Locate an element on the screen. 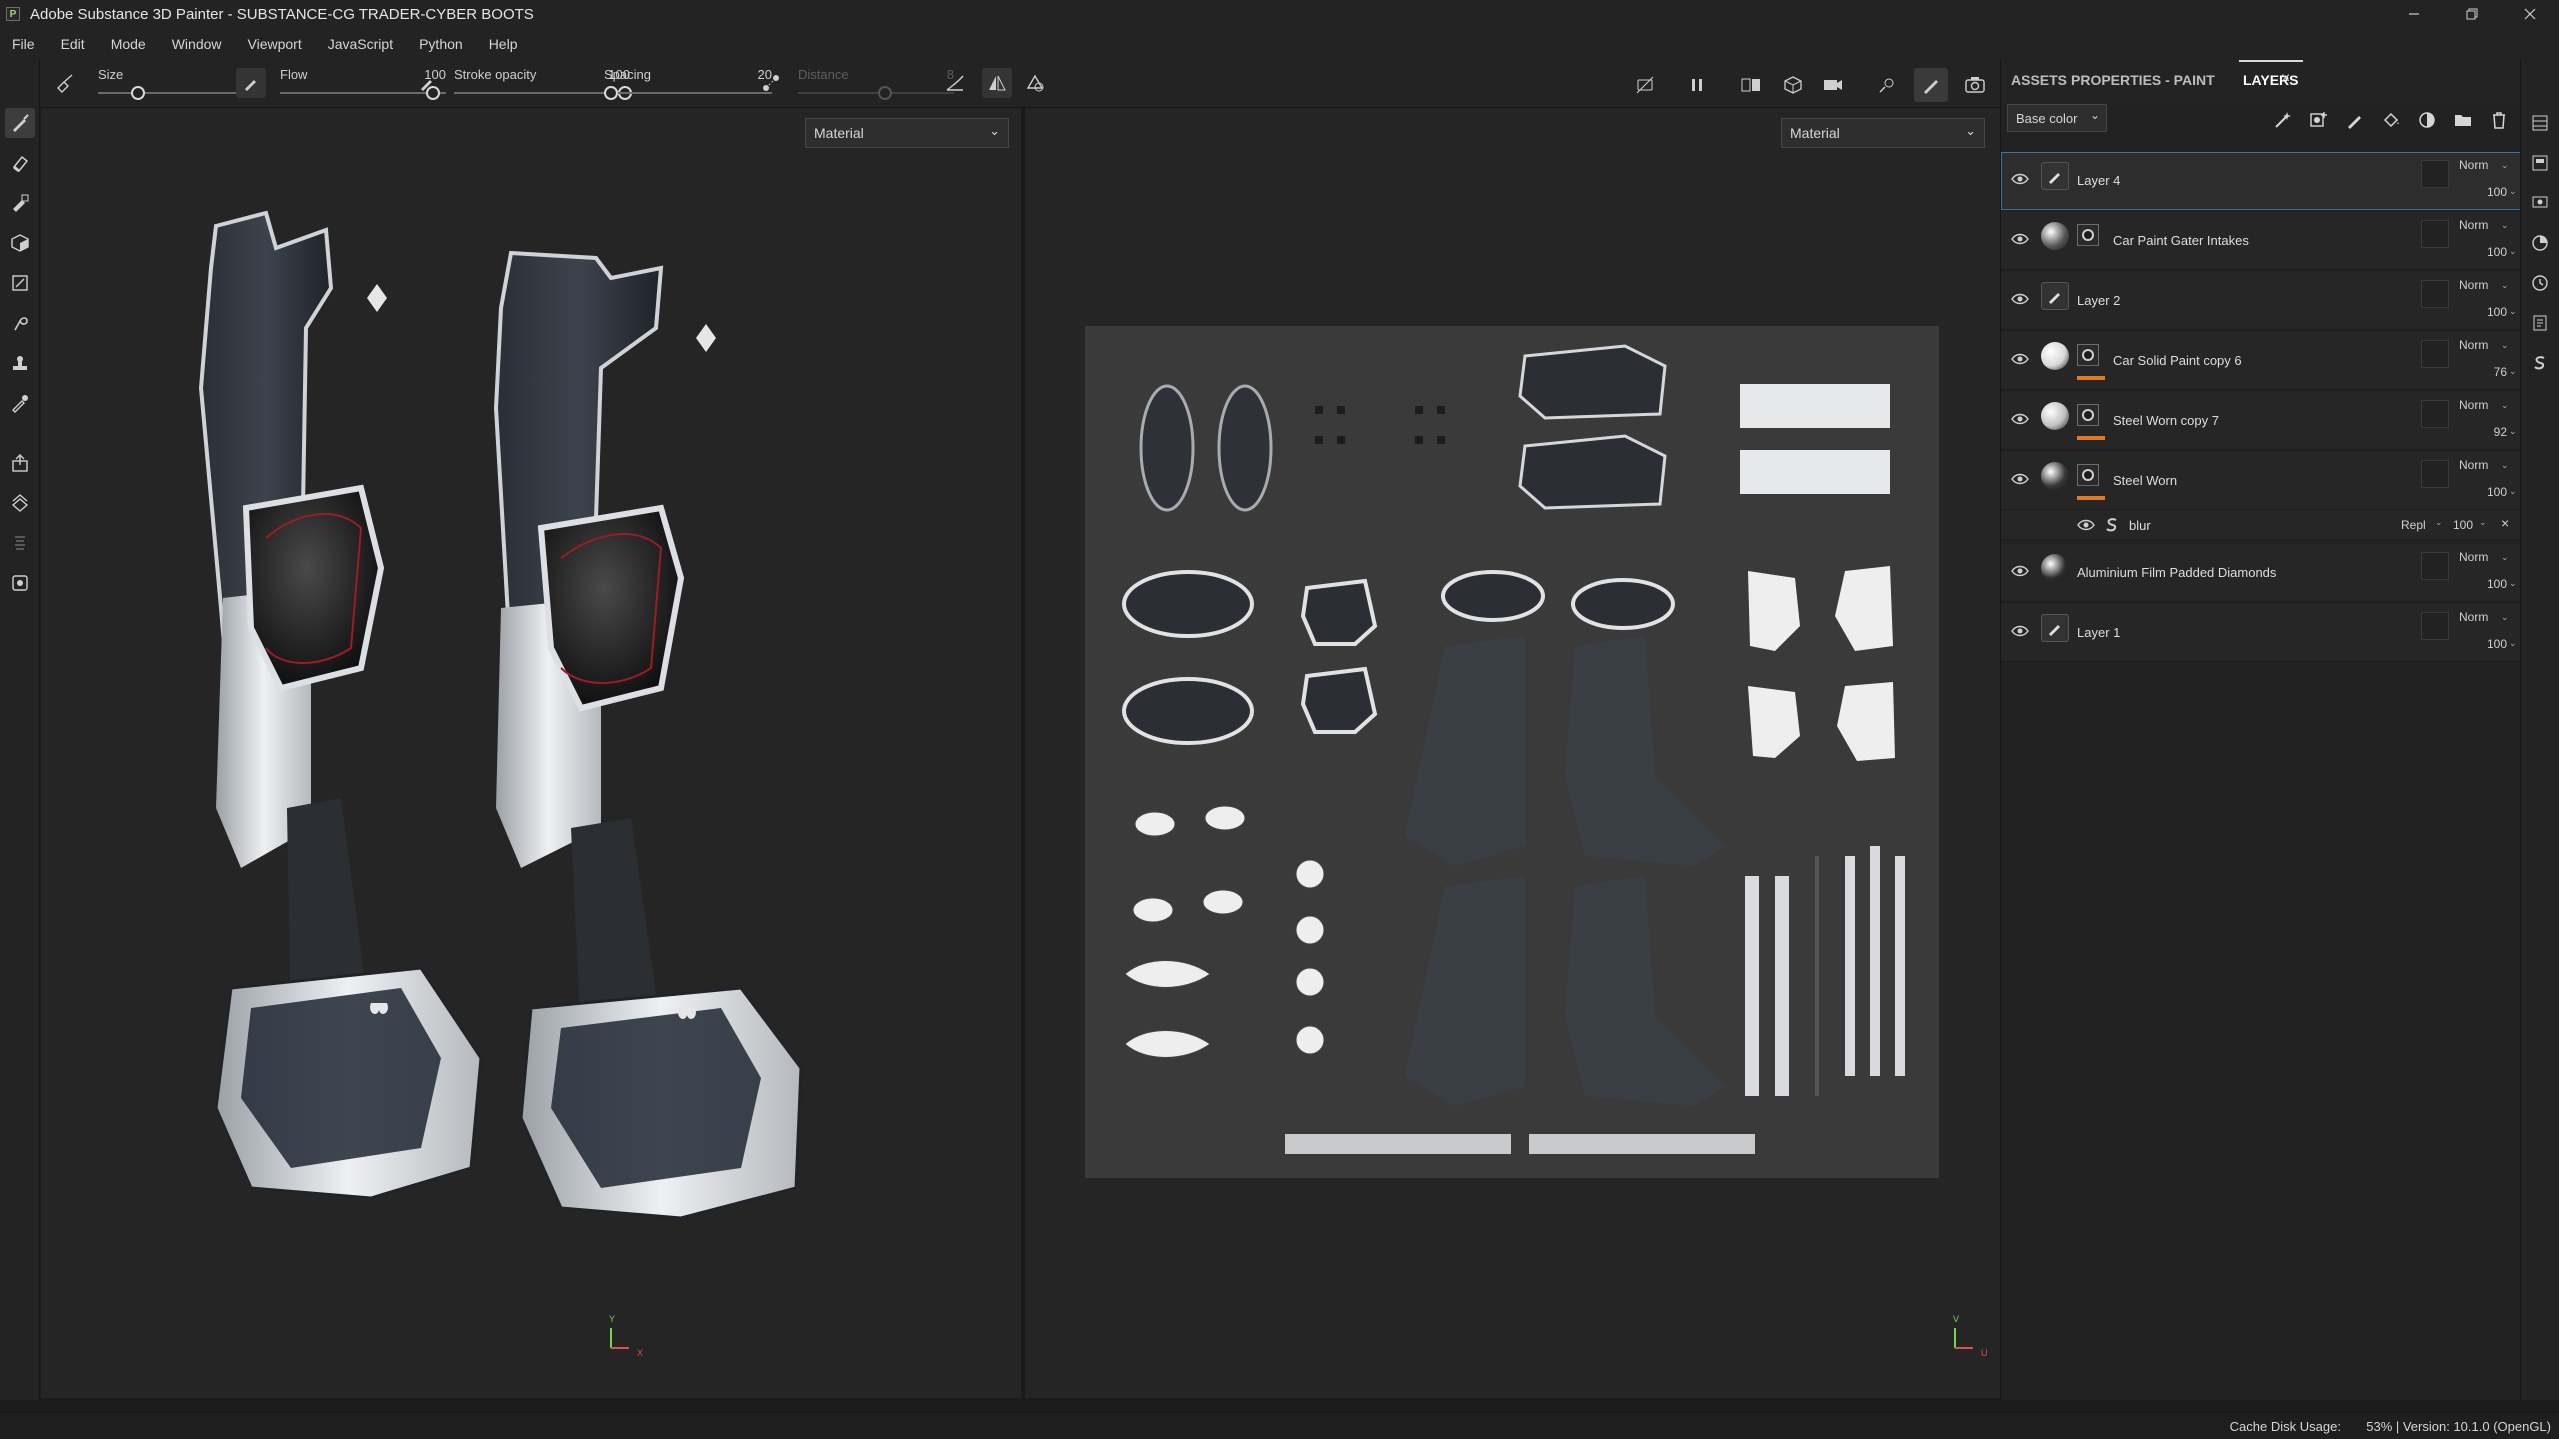 The height and width of the screenshot is (1439, 2559). menu-help: Help is located at coordinates (503, 44).